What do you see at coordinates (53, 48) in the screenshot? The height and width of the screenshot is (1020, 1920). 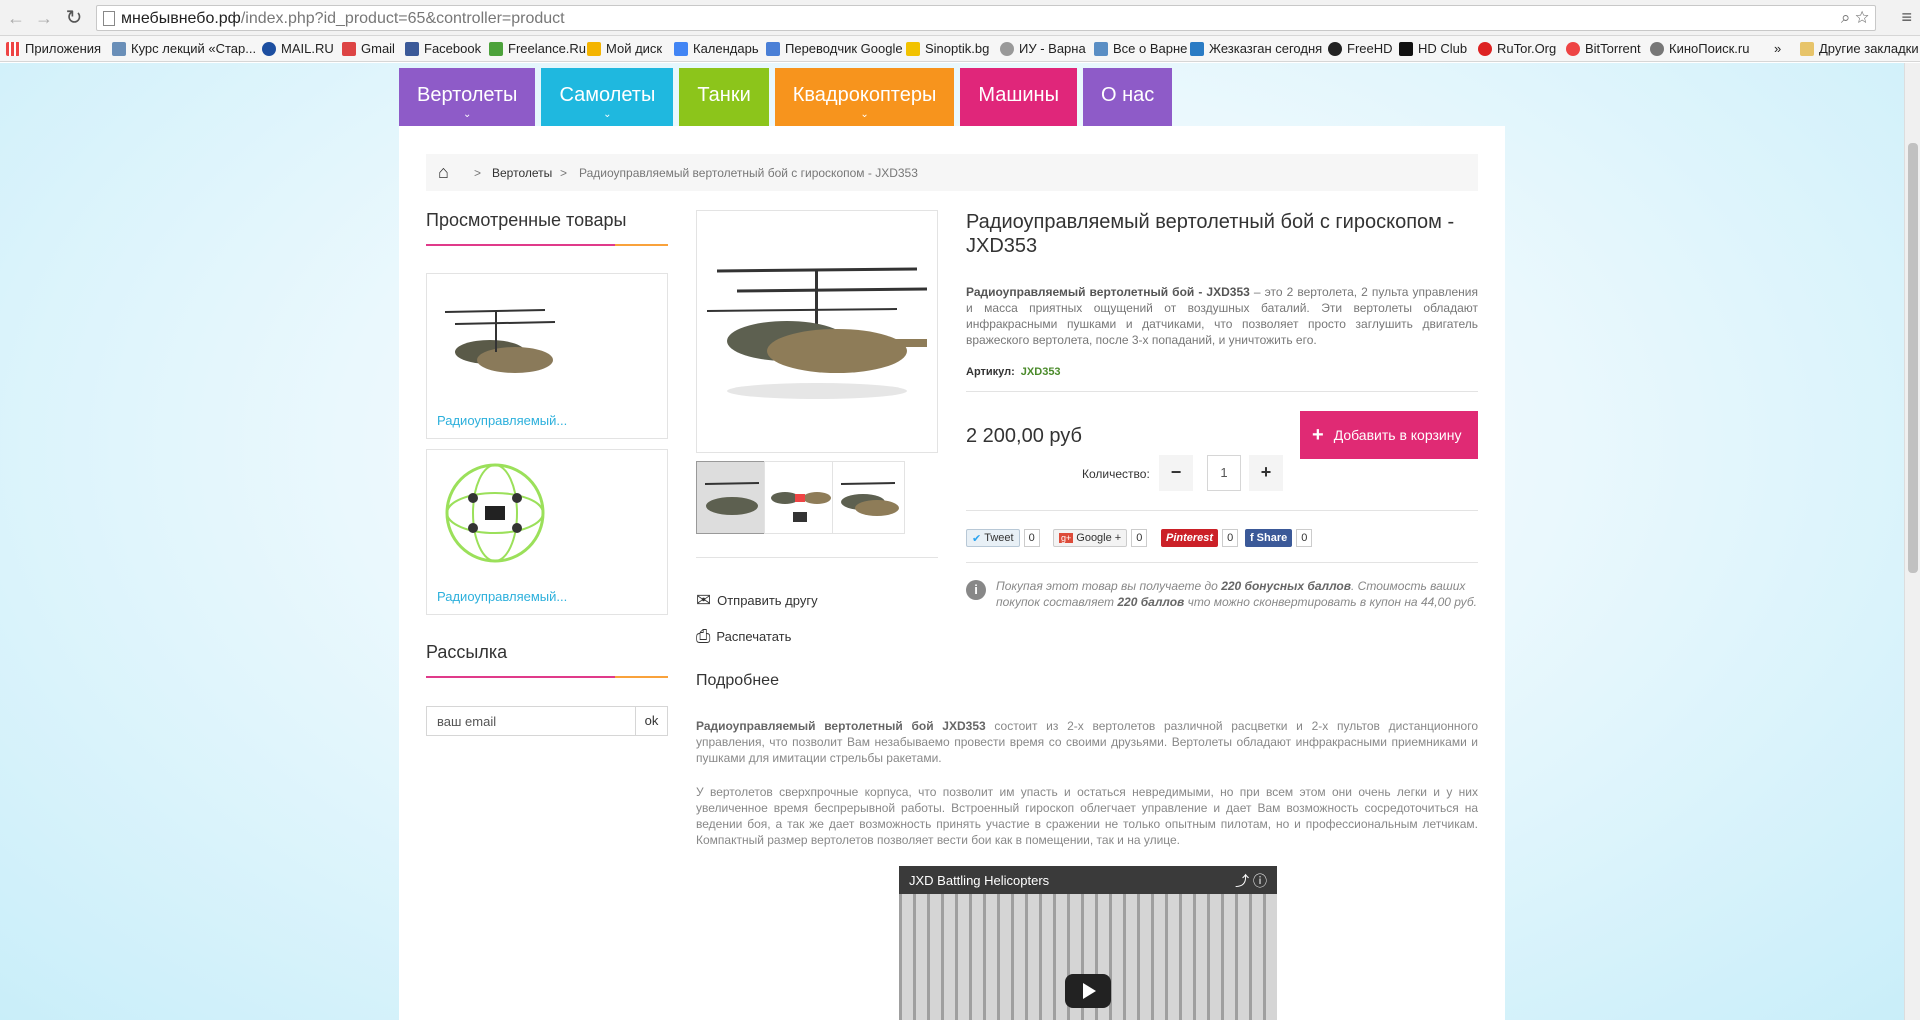 I see `bookmark-apps: Приложения` at bounding box center [53, 48].